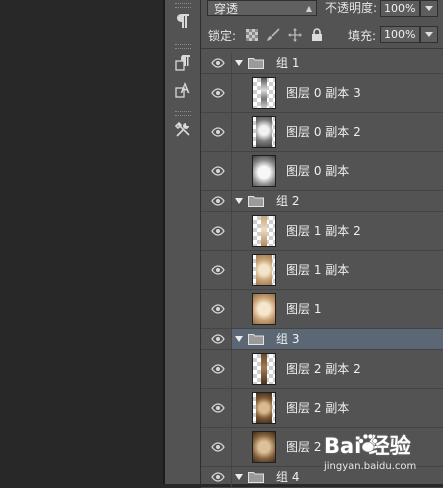 This screenshot has width=443, height=488. What do you see at coordinates (400, 34) in the screenshot?
I see `fill-input: 100%` at bounding box center [400, 34].